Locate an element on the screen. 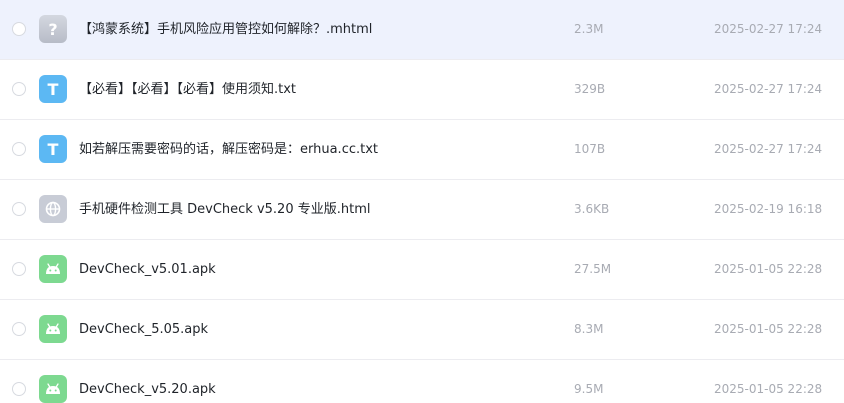 The image size is (844, 403). file-row: DevCheck_v5.20.apk 9.5M 2025-01-05 22:28 is located at coordinates (422, 381).